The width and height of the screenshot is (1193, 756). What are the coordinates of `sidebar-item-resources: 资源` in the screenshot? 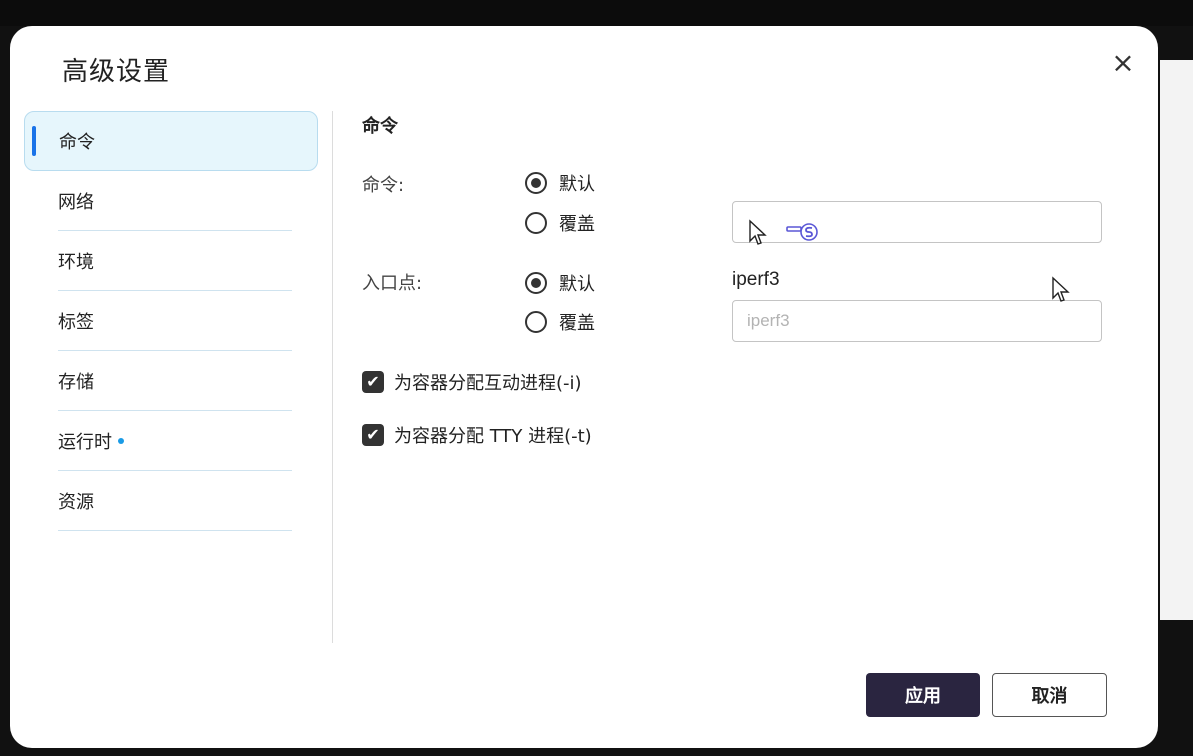 It's located at (171, 501).